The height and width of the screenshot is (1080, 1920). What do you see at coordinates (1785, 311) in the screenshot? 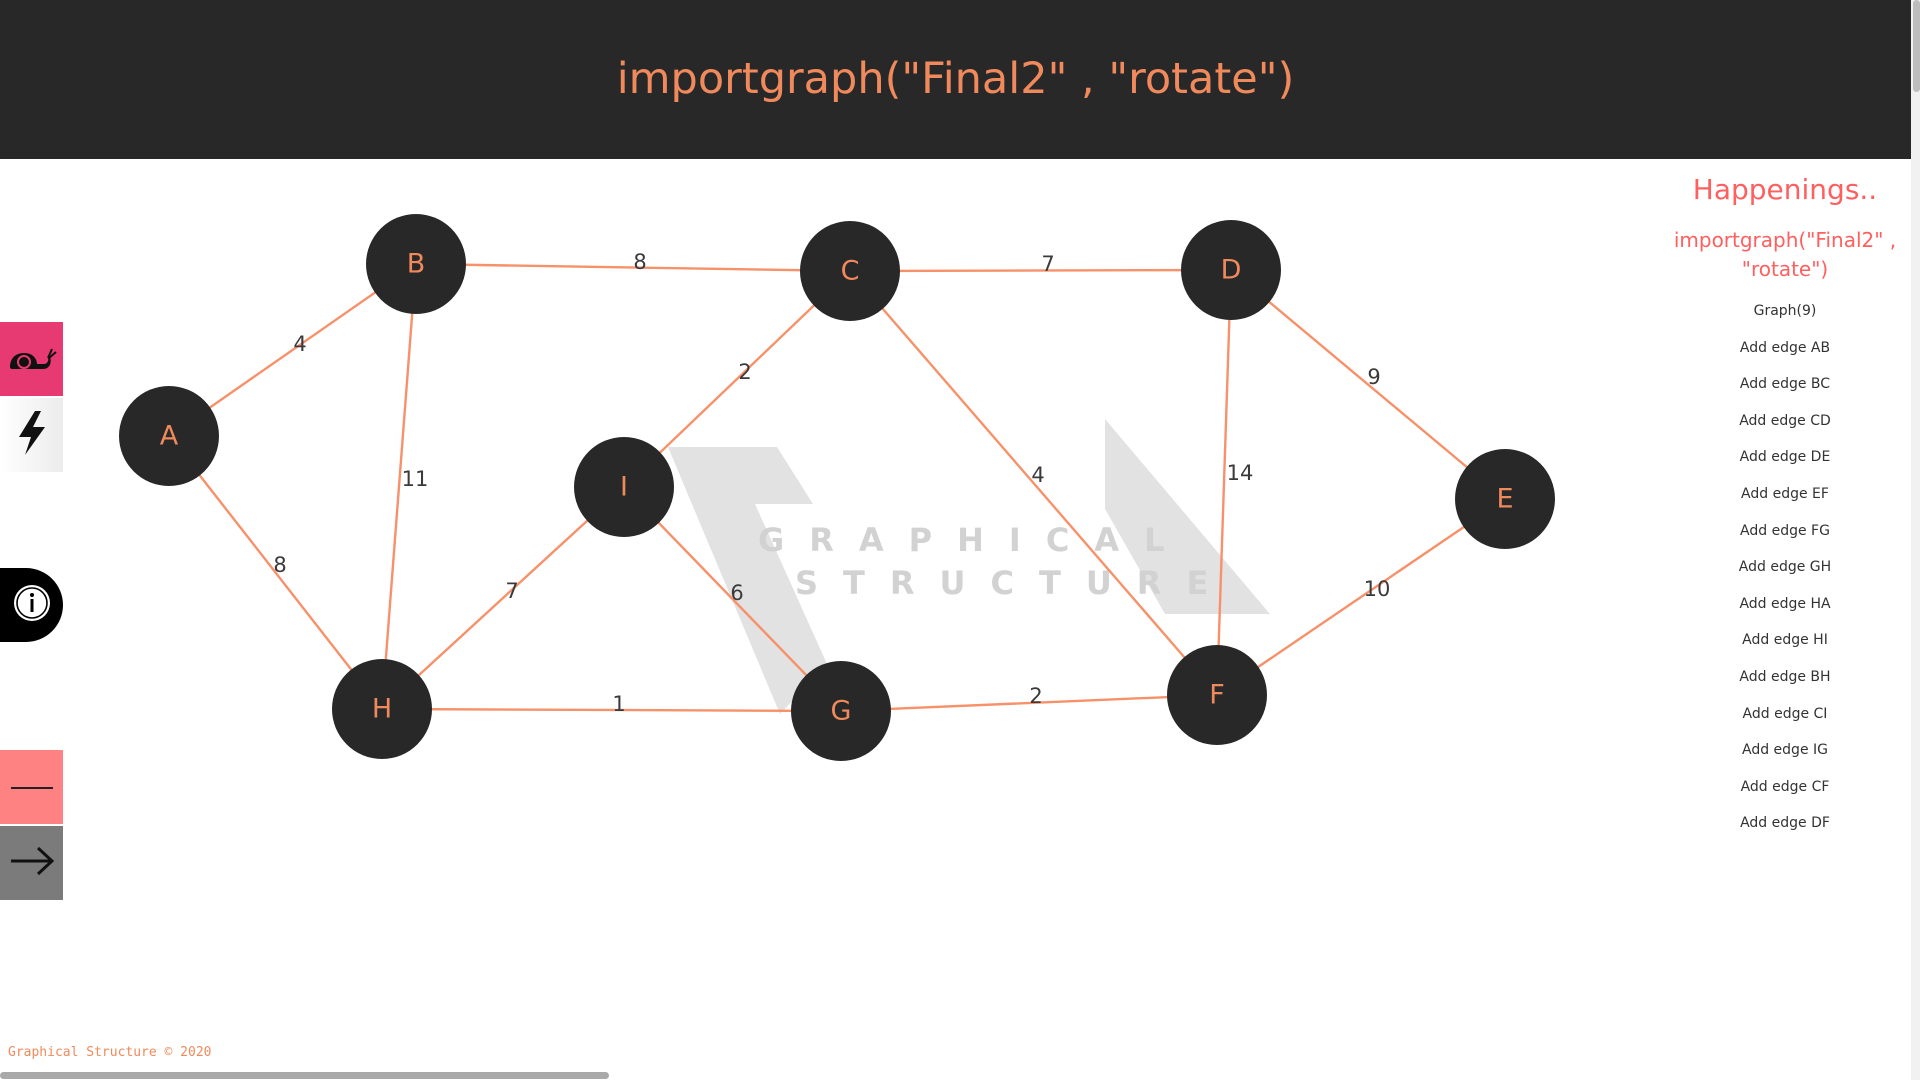
I see `log-item: Graph(9)` at bounding box center [1785, 311].